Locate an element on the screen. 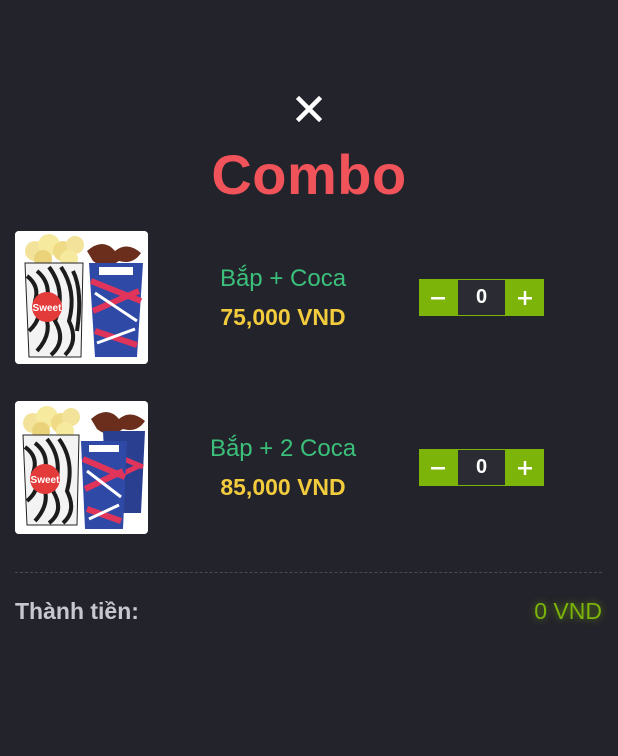 The image size is (618, 756). modal-title: Combo is located at coordinates (309, 174).